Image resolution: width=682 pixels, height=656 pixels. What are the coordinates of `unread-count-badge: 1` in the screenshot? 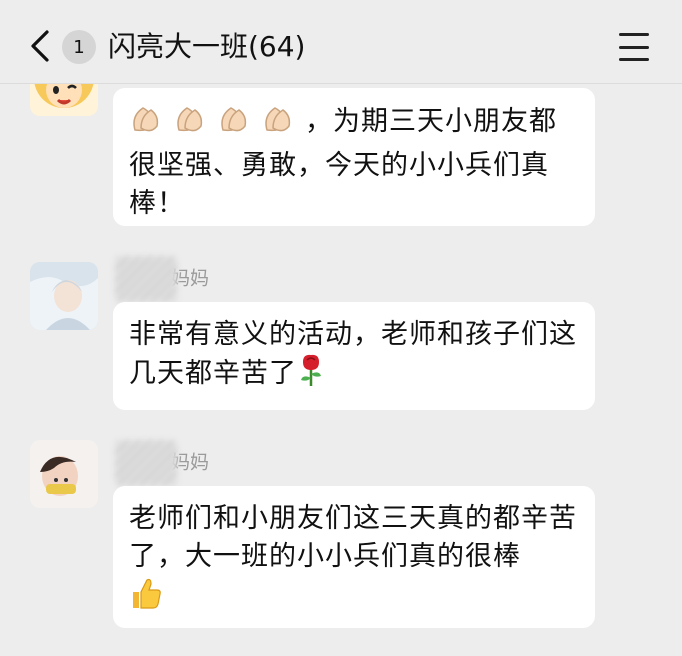 It's located at (79, 47).